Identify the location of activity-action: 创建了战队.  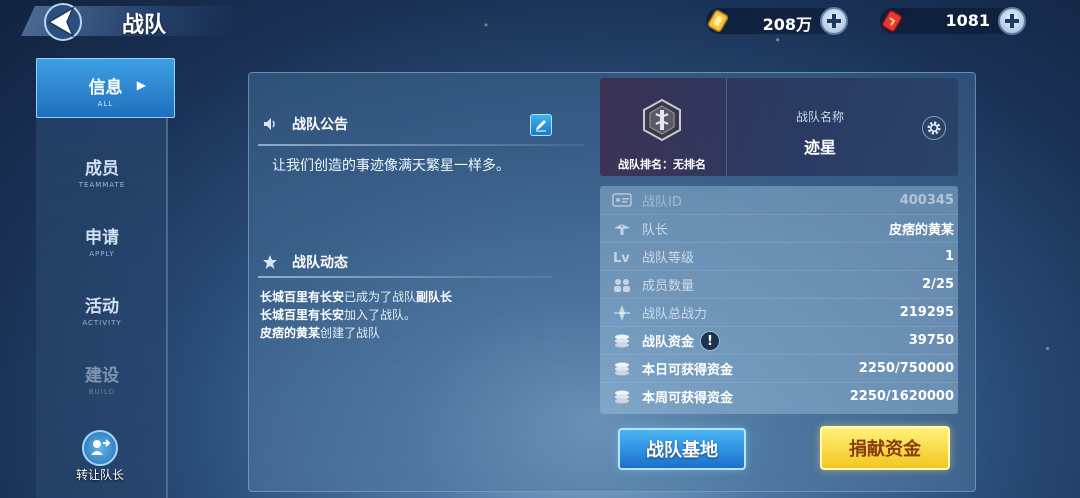
(350, 333).